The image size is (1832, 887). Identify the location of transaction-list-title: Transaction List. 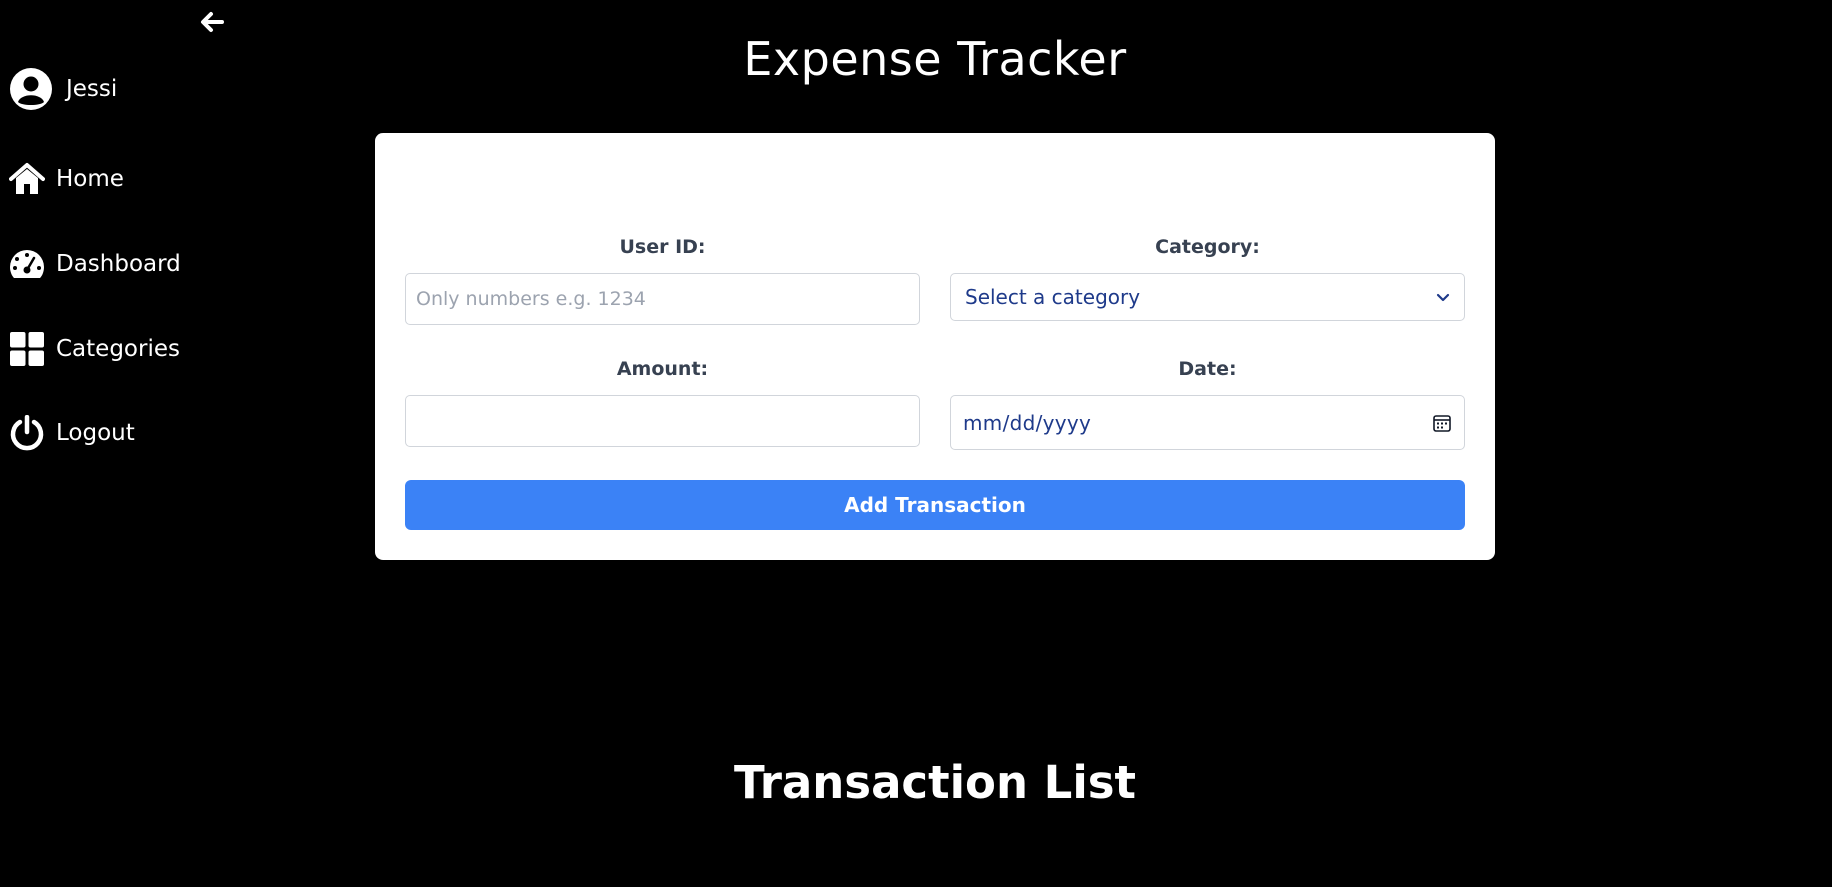
(935, 782).